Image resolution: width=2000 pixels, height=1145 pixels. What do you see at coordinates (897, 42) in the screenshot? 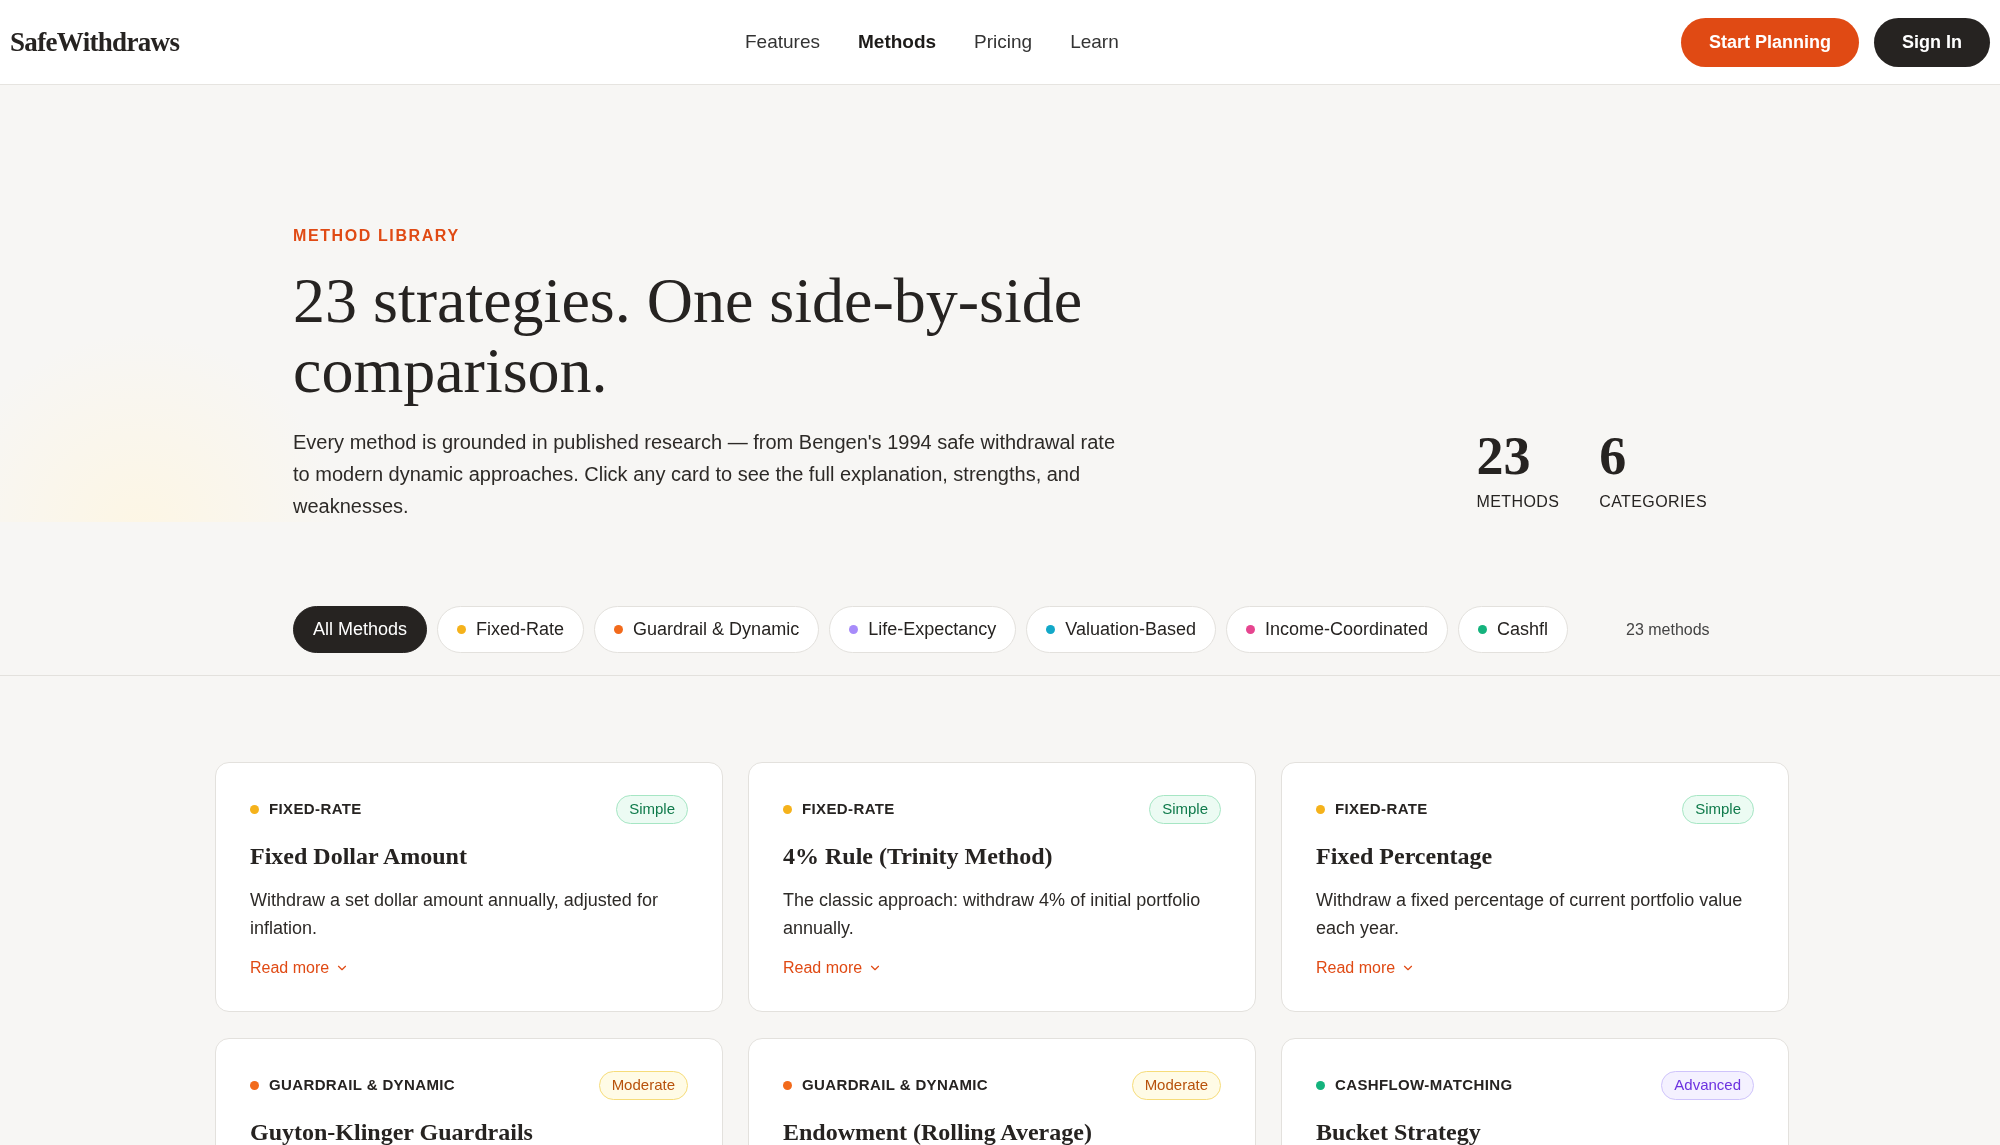
I see `nav-link: Methods` at bounding box center [897, 42].